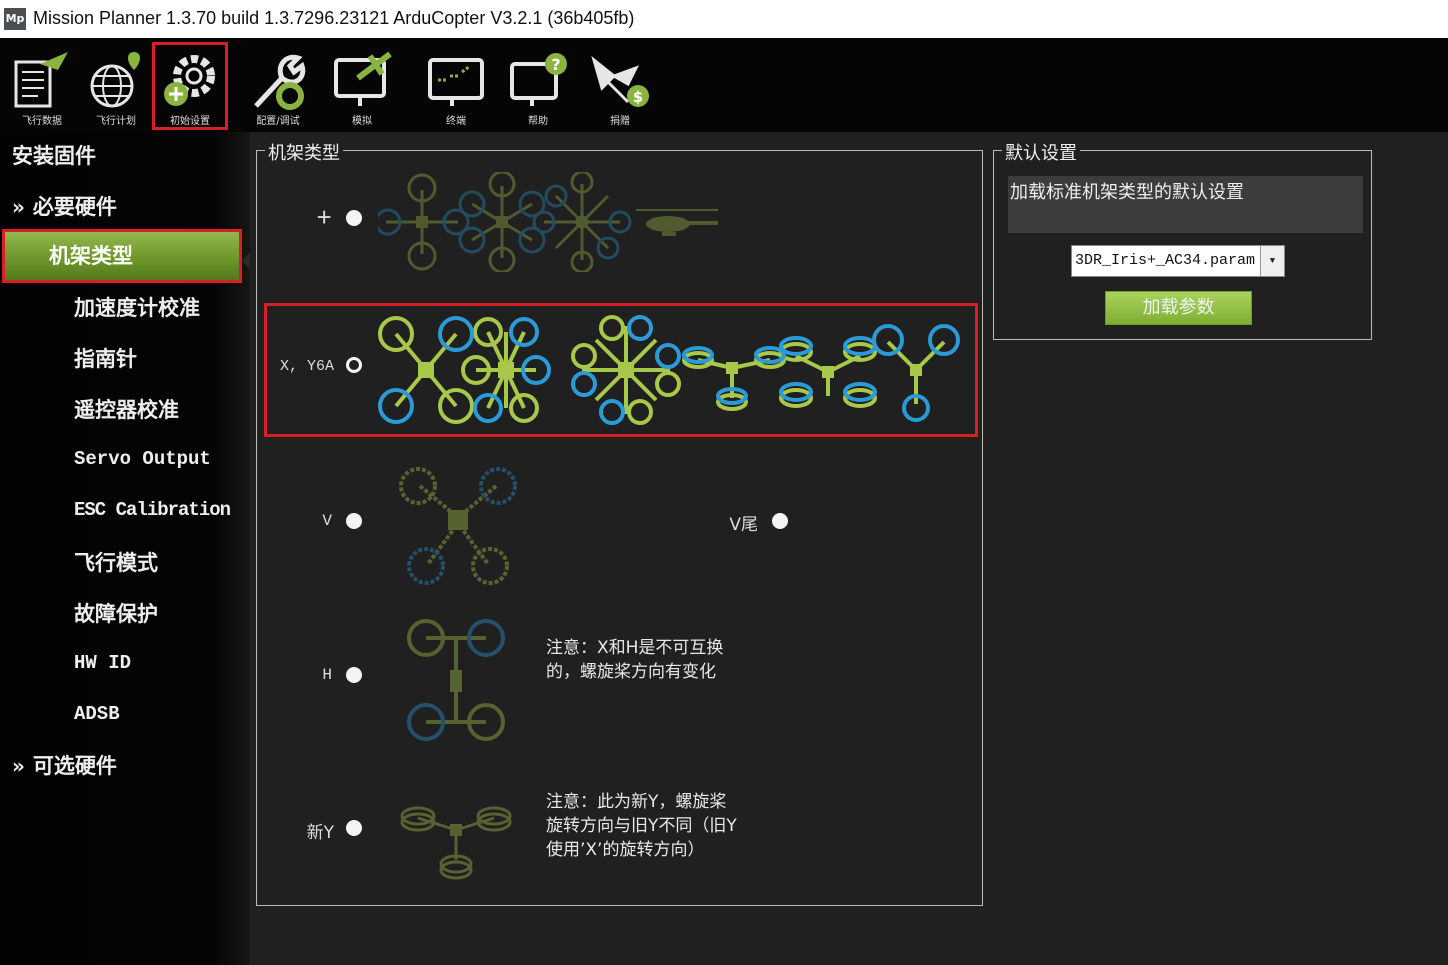 This screenshot has width=1448, height=965. What do you see at coordinates (1178, 308) in the screenshot?
I see `load-params-button: 加载参数` at bounding box center [1178, 308].